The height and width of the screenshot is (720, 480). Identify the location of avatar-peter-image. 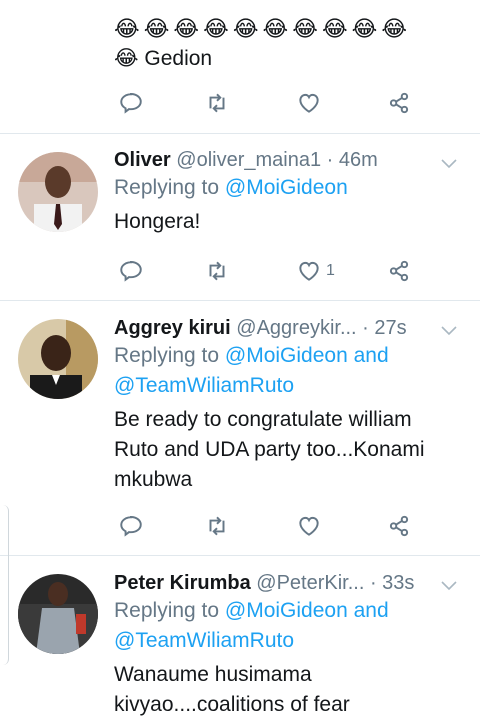
(58, 614).